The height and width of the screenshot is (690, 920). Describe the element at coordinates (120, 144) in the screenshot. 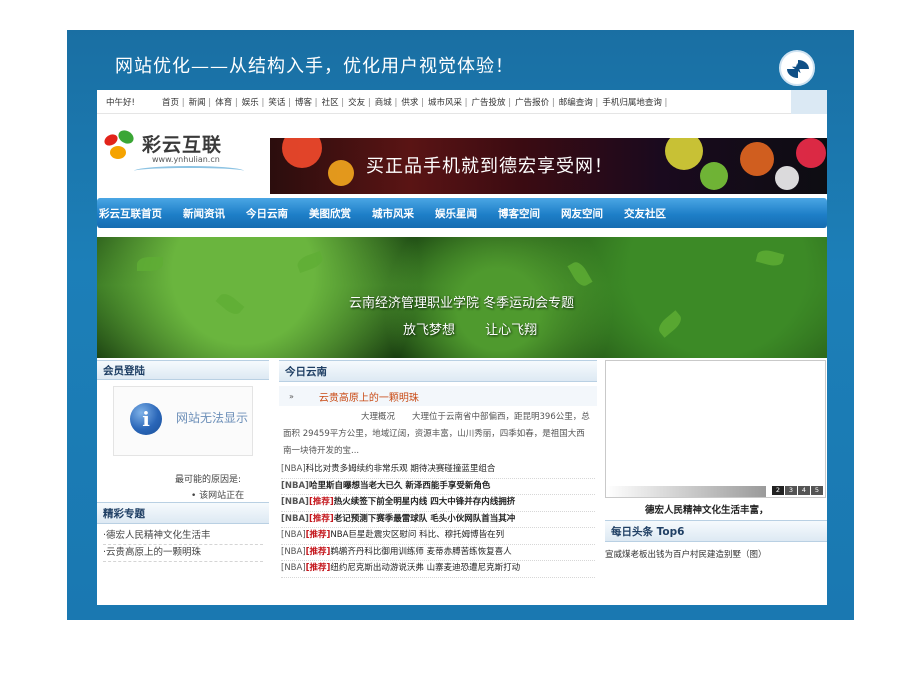

I see `brand-mark-icon` at that location.